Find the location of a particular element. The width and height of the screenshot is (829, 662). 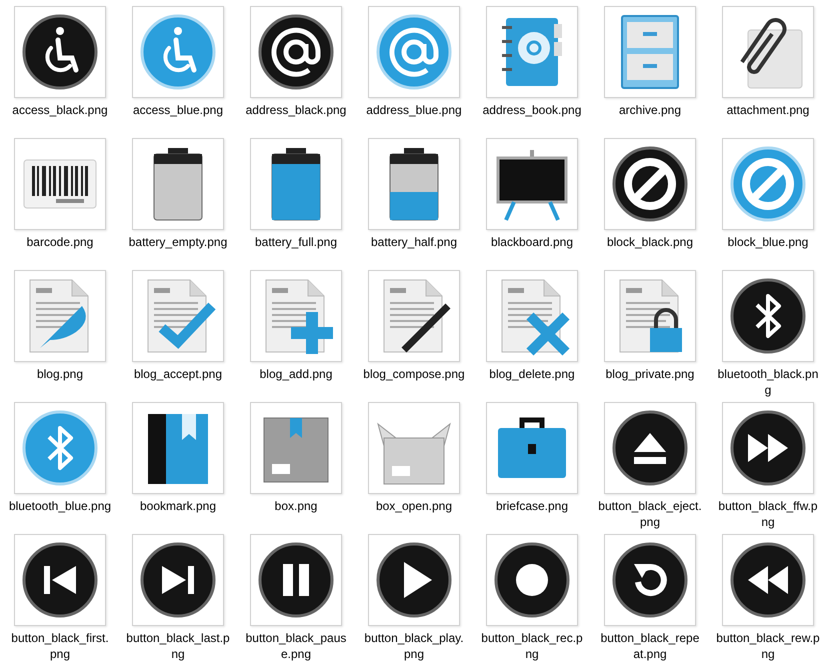

file-name: blog_compose.png is located at coordinates (414, 374).